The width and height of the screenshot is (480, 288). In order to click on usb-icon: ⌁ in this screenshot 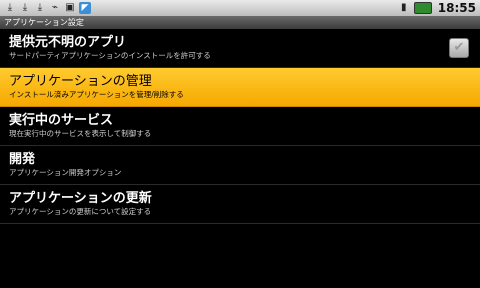, I will do `click(55, 7)`.